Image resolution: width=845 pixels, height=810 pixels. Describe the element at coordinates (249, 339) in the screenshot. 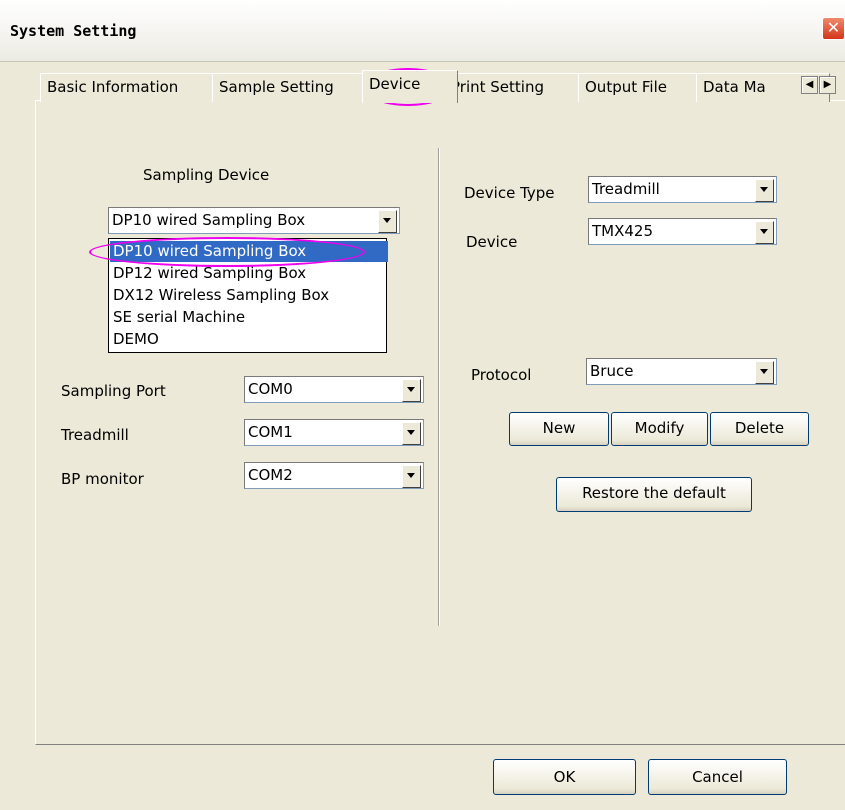

I see `list-item: DEMO` at that location.